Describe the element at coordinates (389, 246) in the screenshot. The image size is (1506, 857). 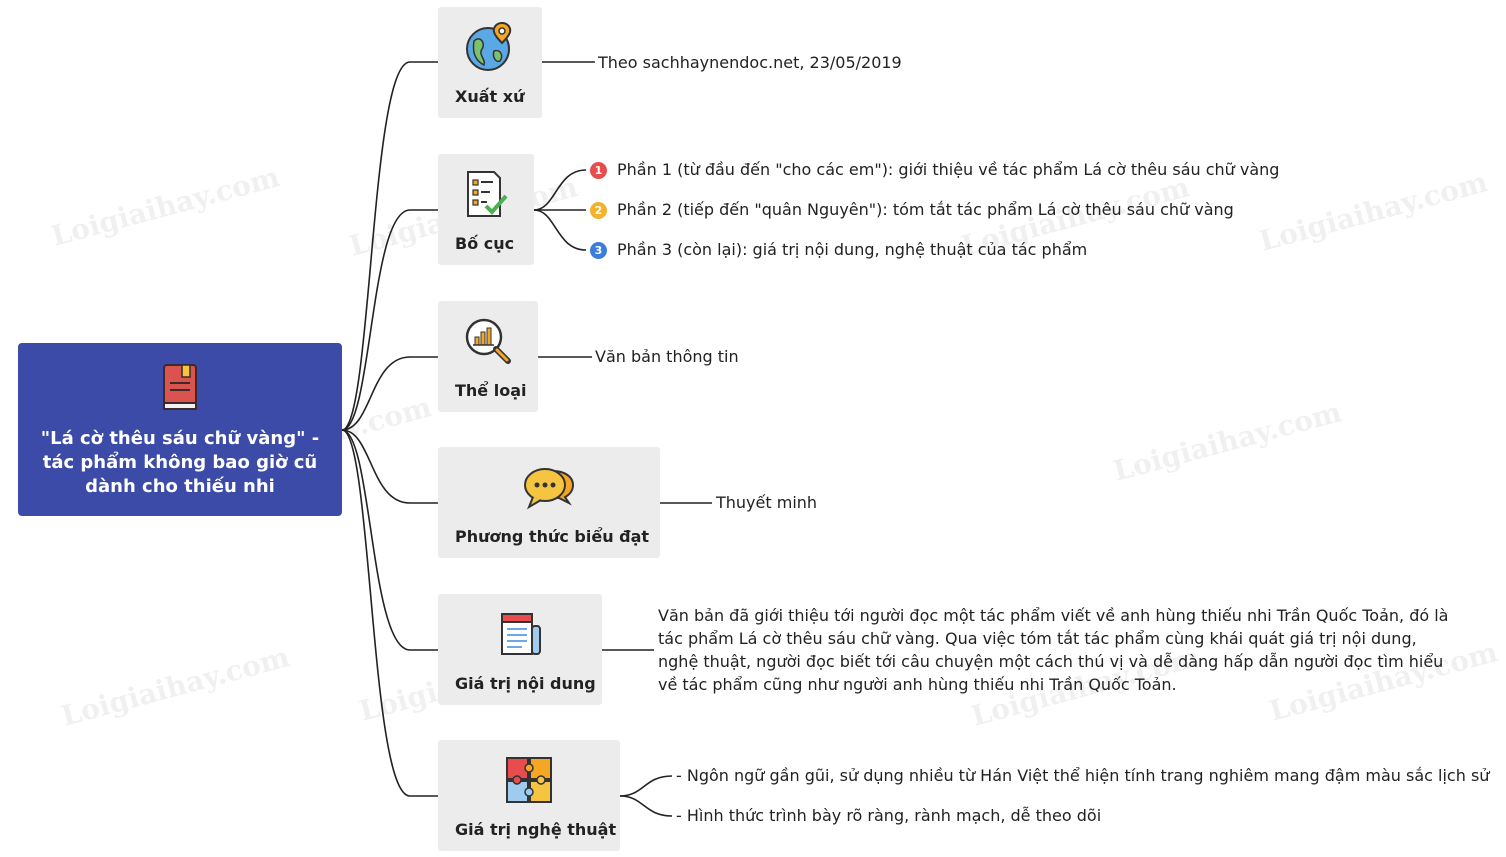
I see `connector-xuat-xu` at that location.